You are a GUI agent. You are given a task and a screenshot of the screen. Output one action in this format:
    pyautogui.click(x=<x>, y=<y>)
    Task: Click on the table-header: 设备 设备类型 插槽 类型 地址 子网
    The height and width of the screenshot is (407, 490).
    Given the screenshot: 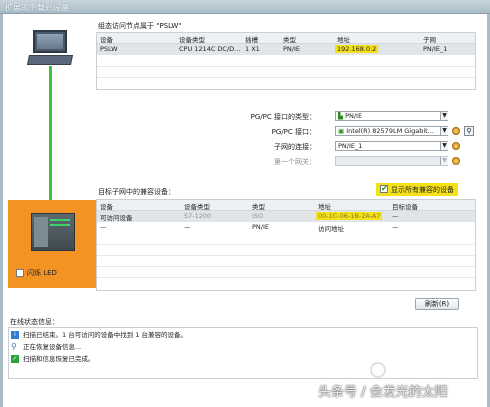 What is the action you would take?
    pyautogui.click(x=286, y=38)
    